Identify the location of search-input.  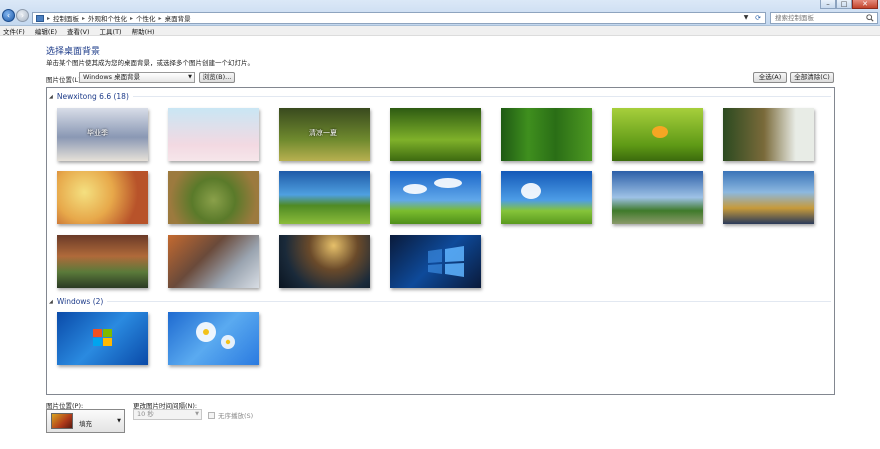
(820, 18).